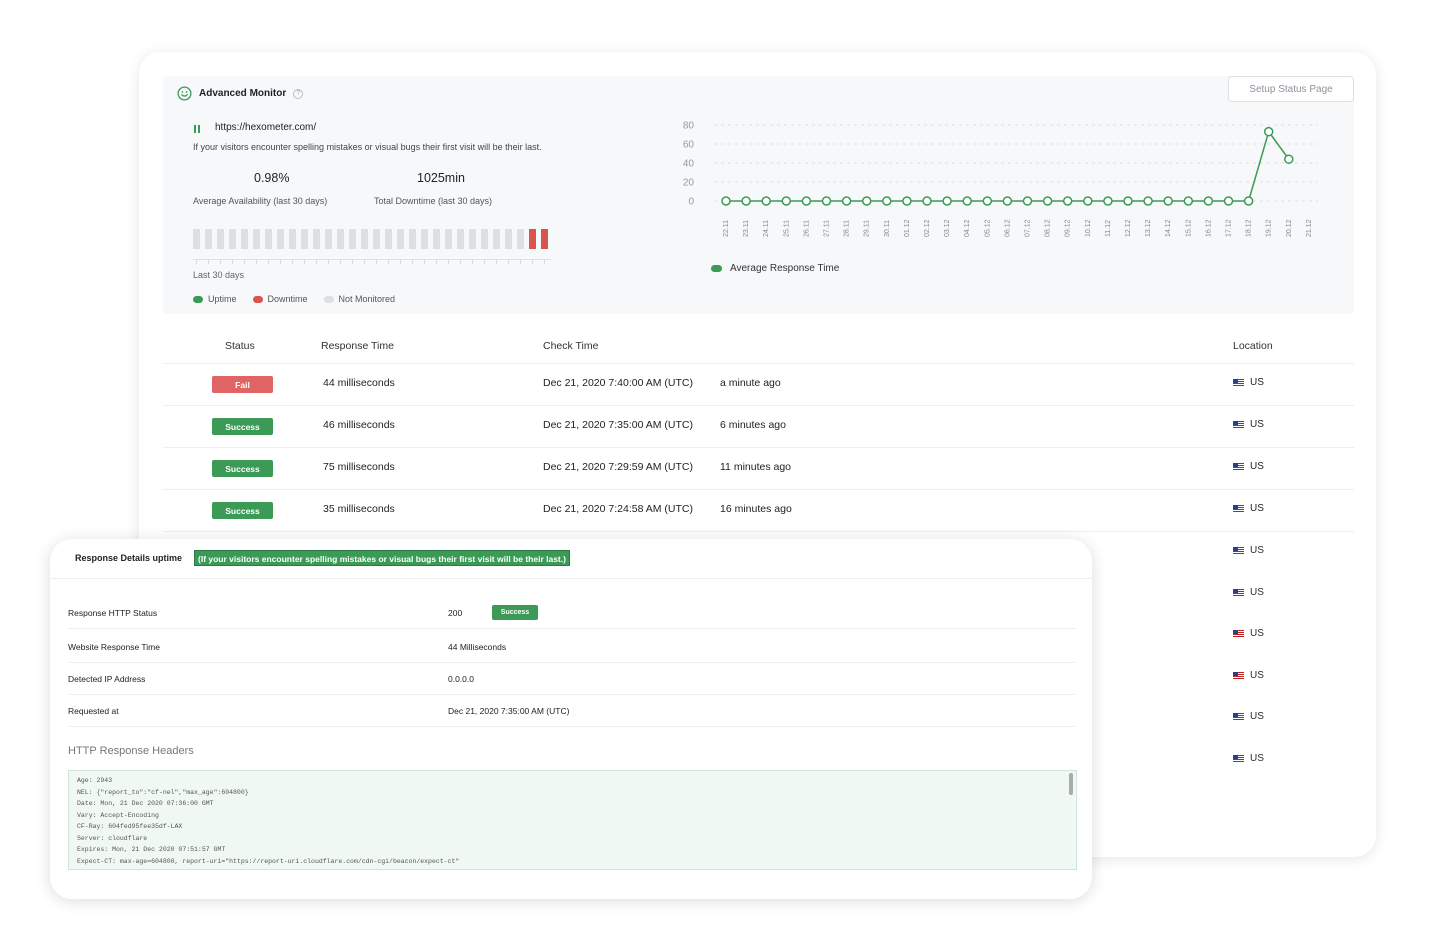 The width and height of the screenshot is (1452, 934). I want to click on x-tick-label: 28.11, so click(847, 228).